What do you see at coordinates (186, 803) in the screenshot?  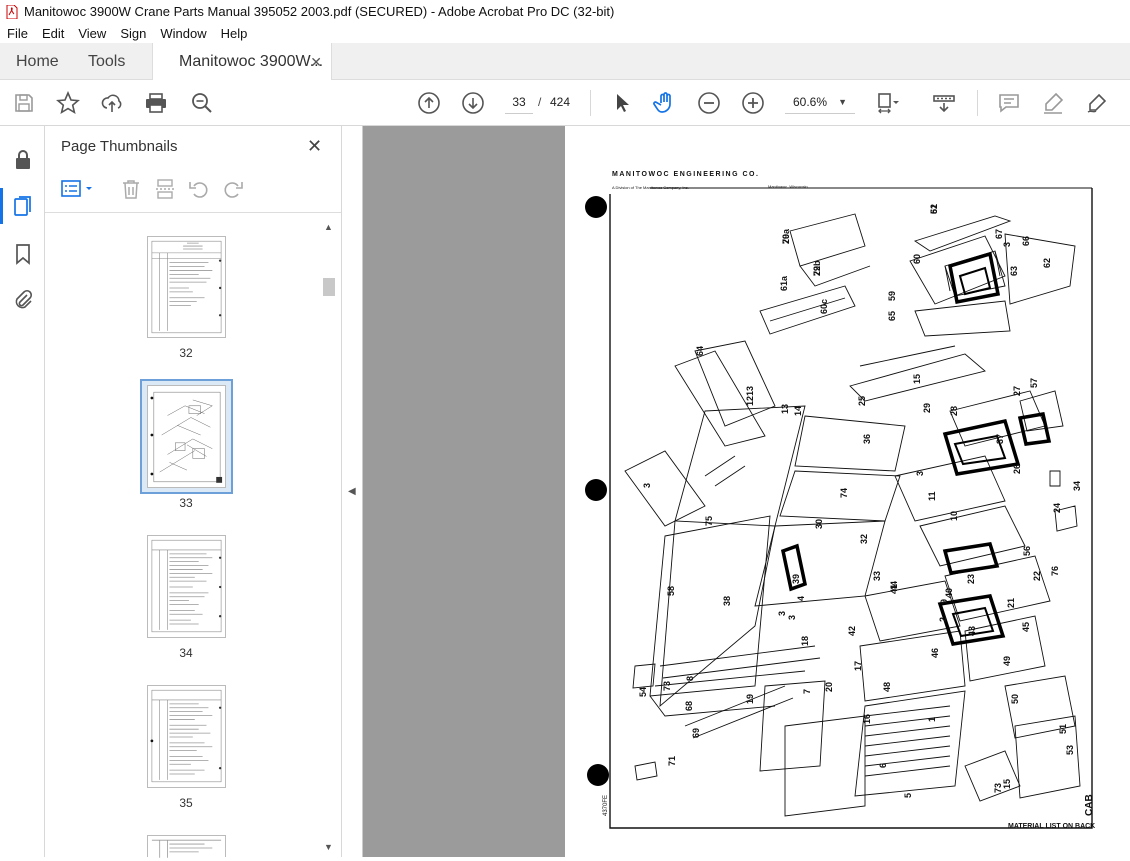 I see `thumbnail-label: 35` at bounding box center [186, 803].